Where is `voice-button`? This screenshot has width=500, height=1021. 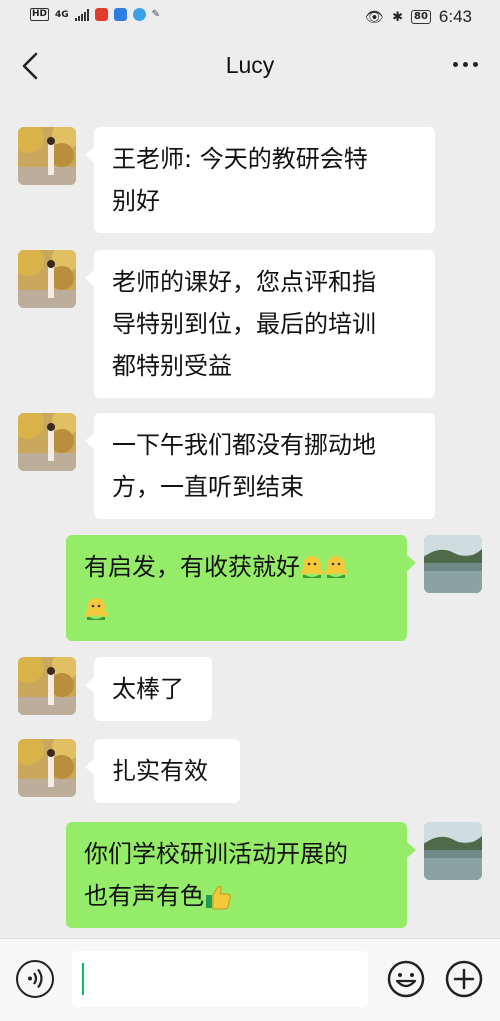
voice-button is located at coordinates (35, 979).